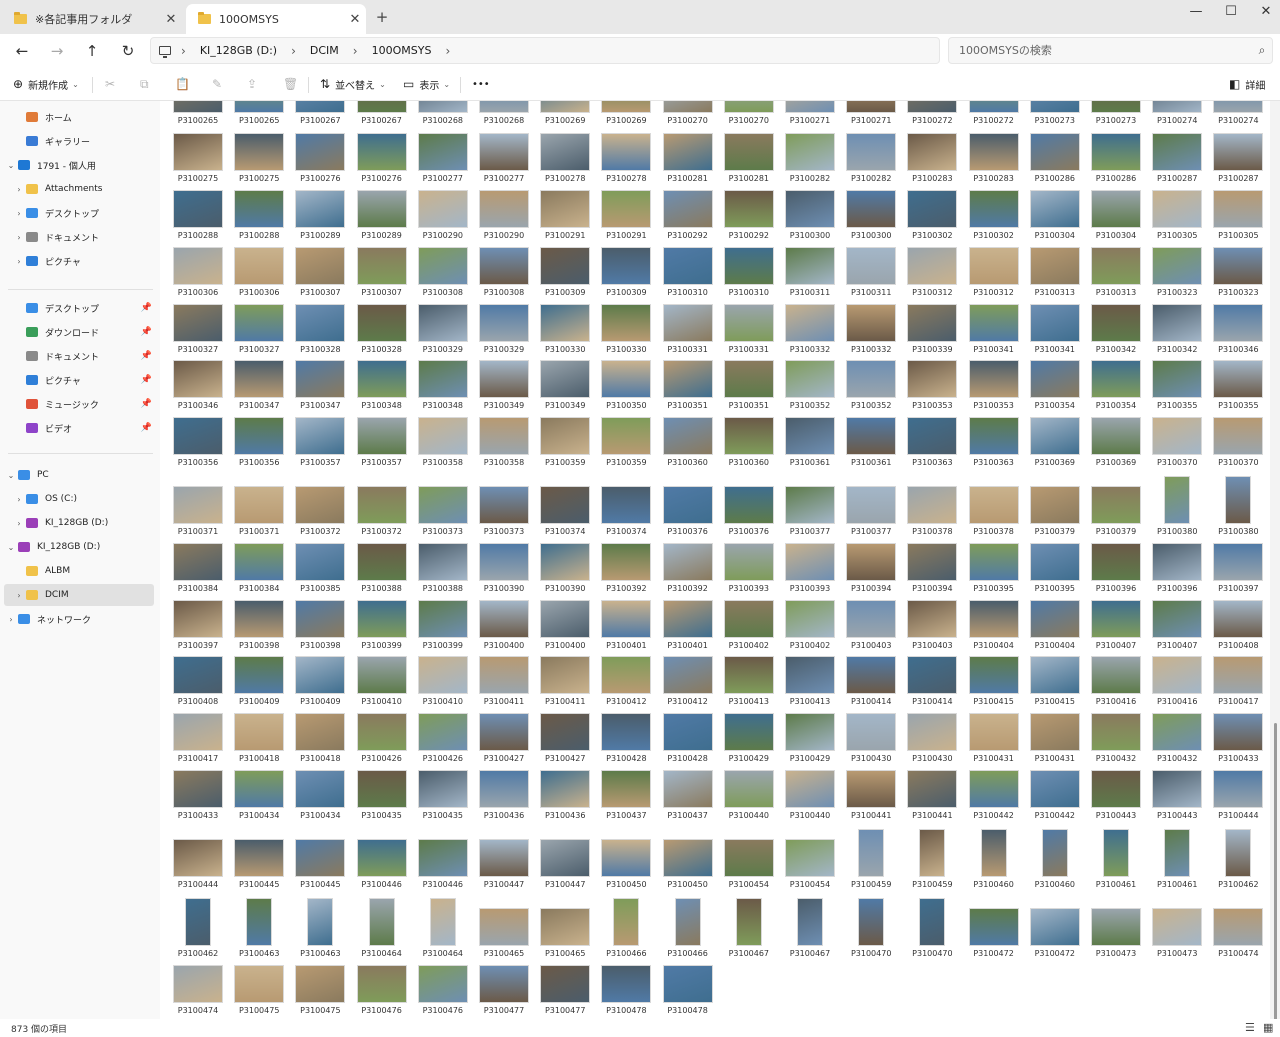  Describe the element at coordinates (22, 51) in the screenshot. I see `back-button: ←` at that location.